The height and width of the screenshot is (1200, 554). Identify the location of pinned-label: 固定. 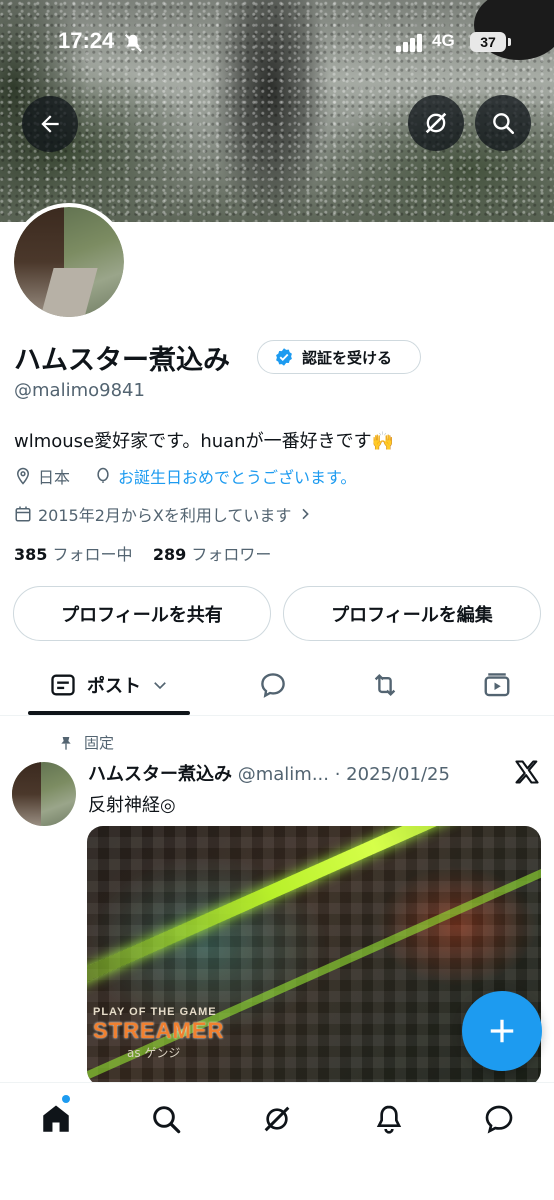
(99, 743).